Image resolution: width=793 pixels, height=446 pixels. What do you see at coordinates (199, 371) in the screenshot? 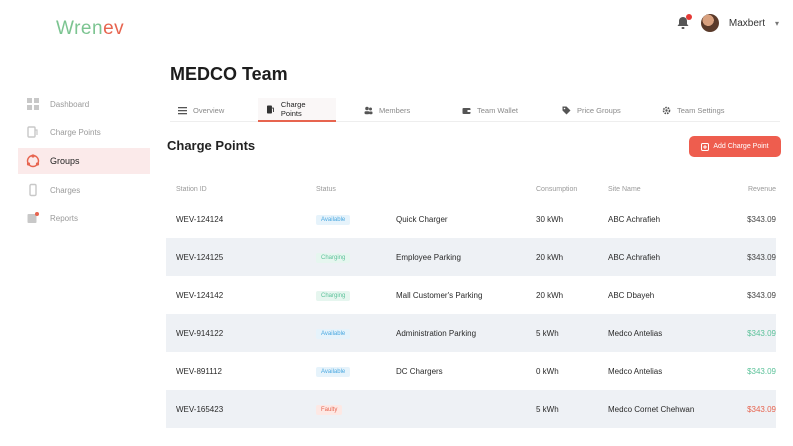
I see `cell-station-id: WEV-891112` at bounding box center [199, 371].